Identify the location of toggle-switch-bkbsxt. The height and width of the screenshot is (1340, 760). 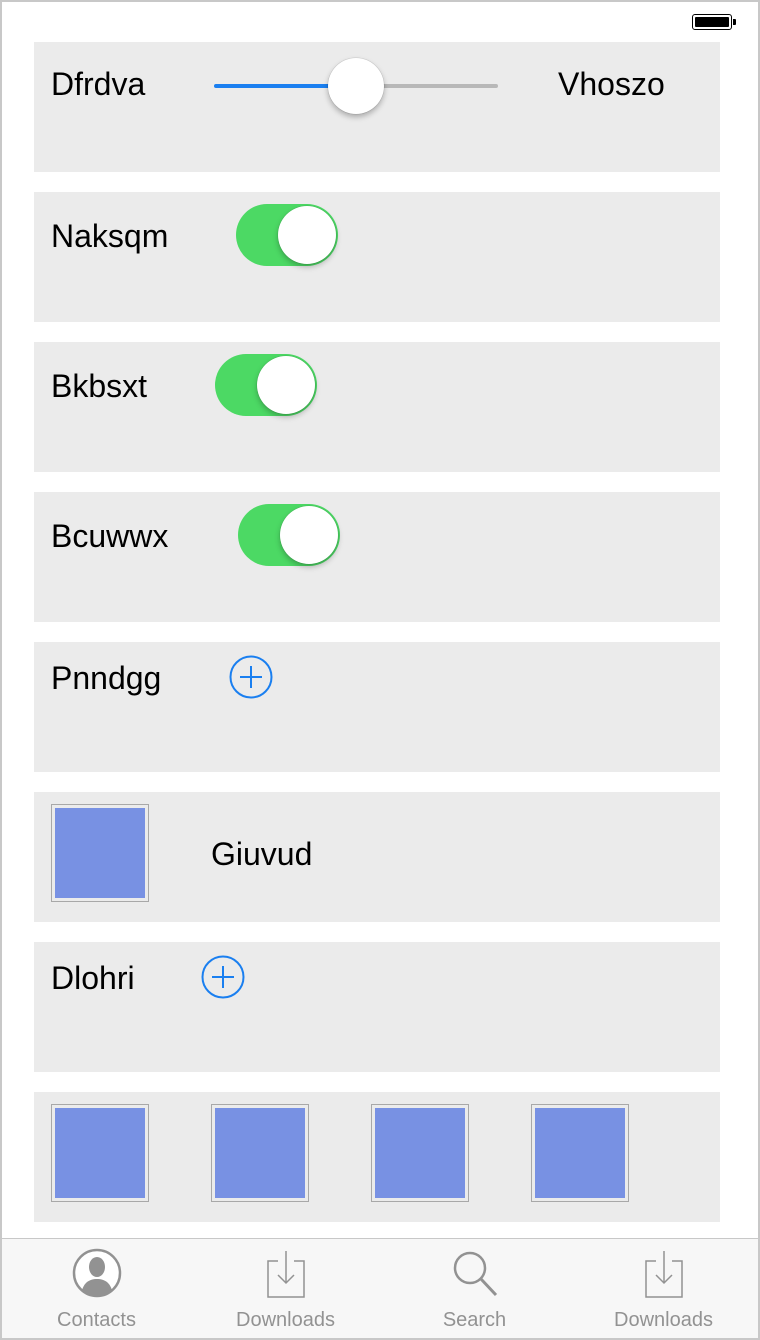
(266, 385).